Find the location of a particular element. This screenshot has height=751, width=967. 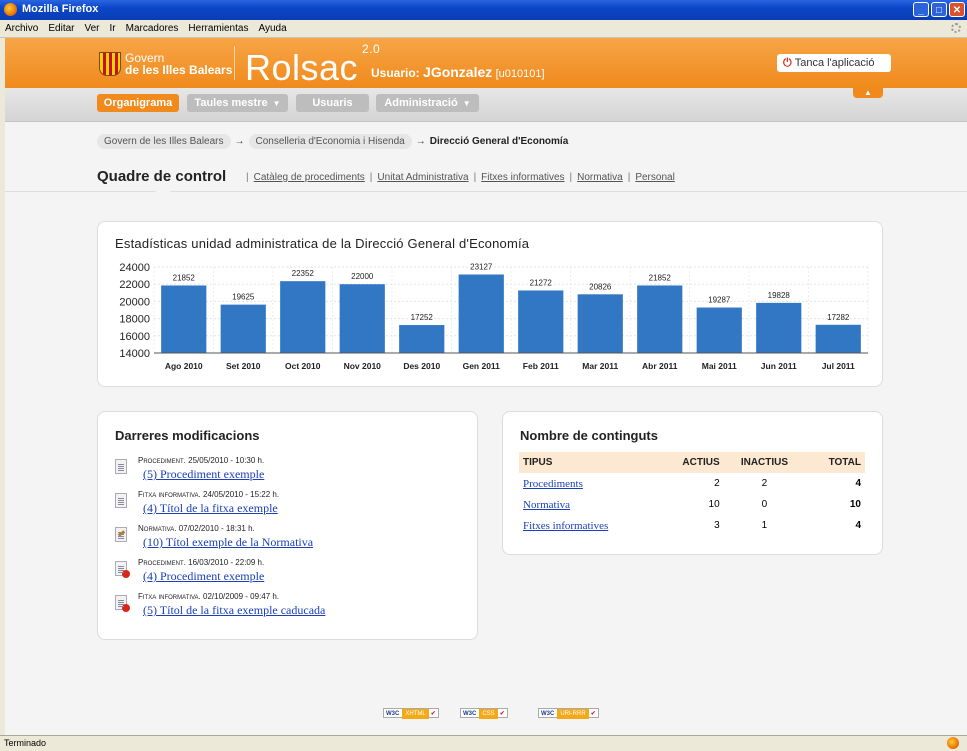

logout-button: ⏻ Tanca l'aplicació is located at coordinates (834, 63).